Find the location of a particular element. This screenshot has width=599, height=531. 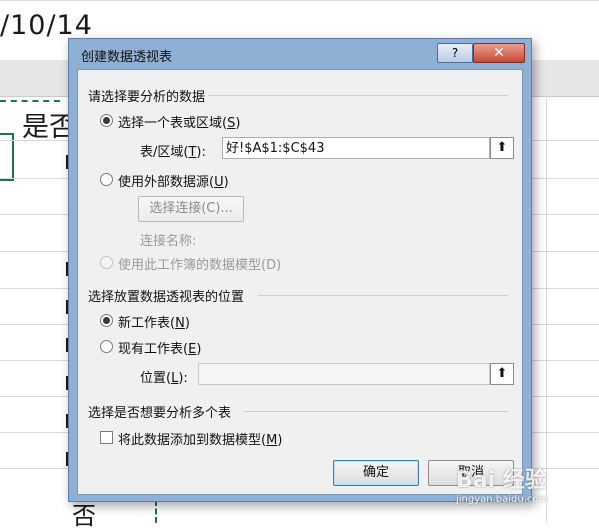

label-connection-name: 连接名称: is located at coordinates (168, 241).